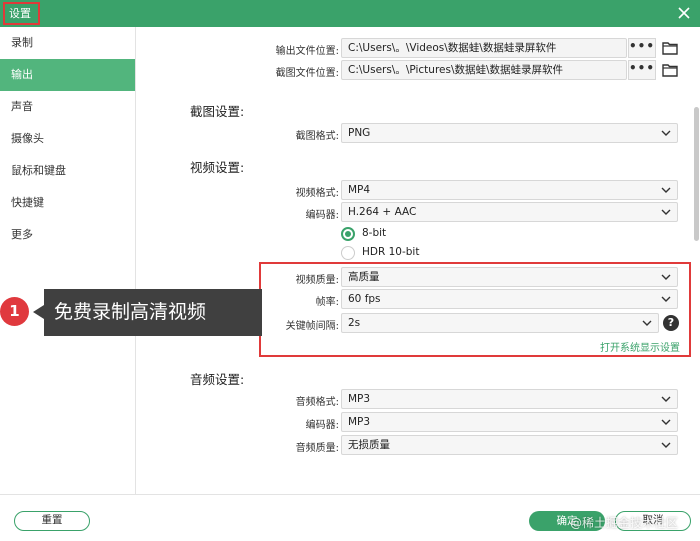  I want to click on audio-encoder-label: 编码器:, so click(322, 425).